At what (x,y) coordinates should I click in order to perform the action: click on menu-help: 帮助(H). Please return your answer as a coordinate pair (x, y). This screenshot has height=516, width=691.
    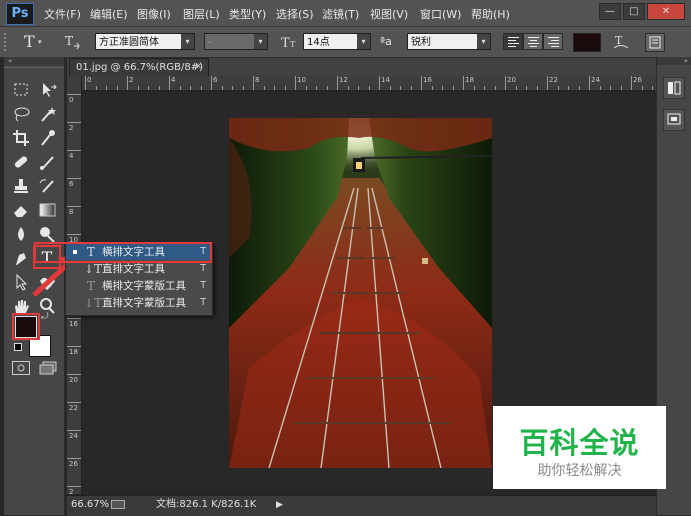
    Looking at the image, I should click on (490, 14).